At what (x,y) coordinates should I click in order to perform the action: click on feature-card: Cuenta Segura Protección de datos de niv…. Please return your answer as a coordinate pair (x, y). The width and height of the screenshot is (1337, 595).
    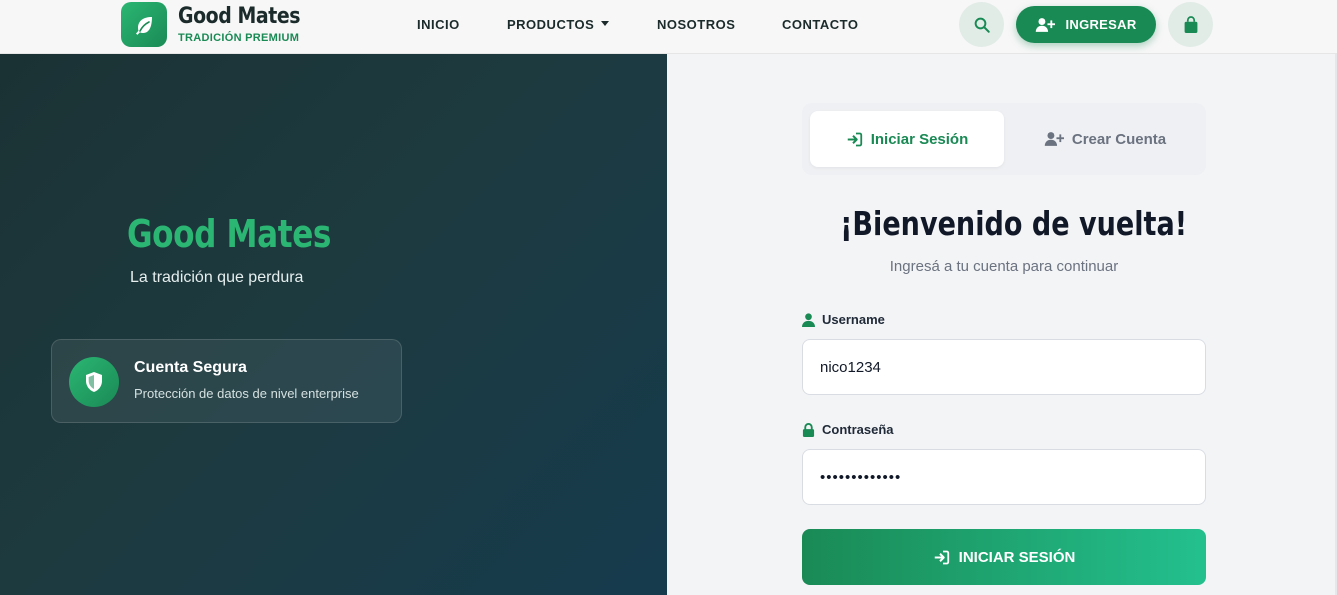
    Looking at the image, I should click on (226, 381).